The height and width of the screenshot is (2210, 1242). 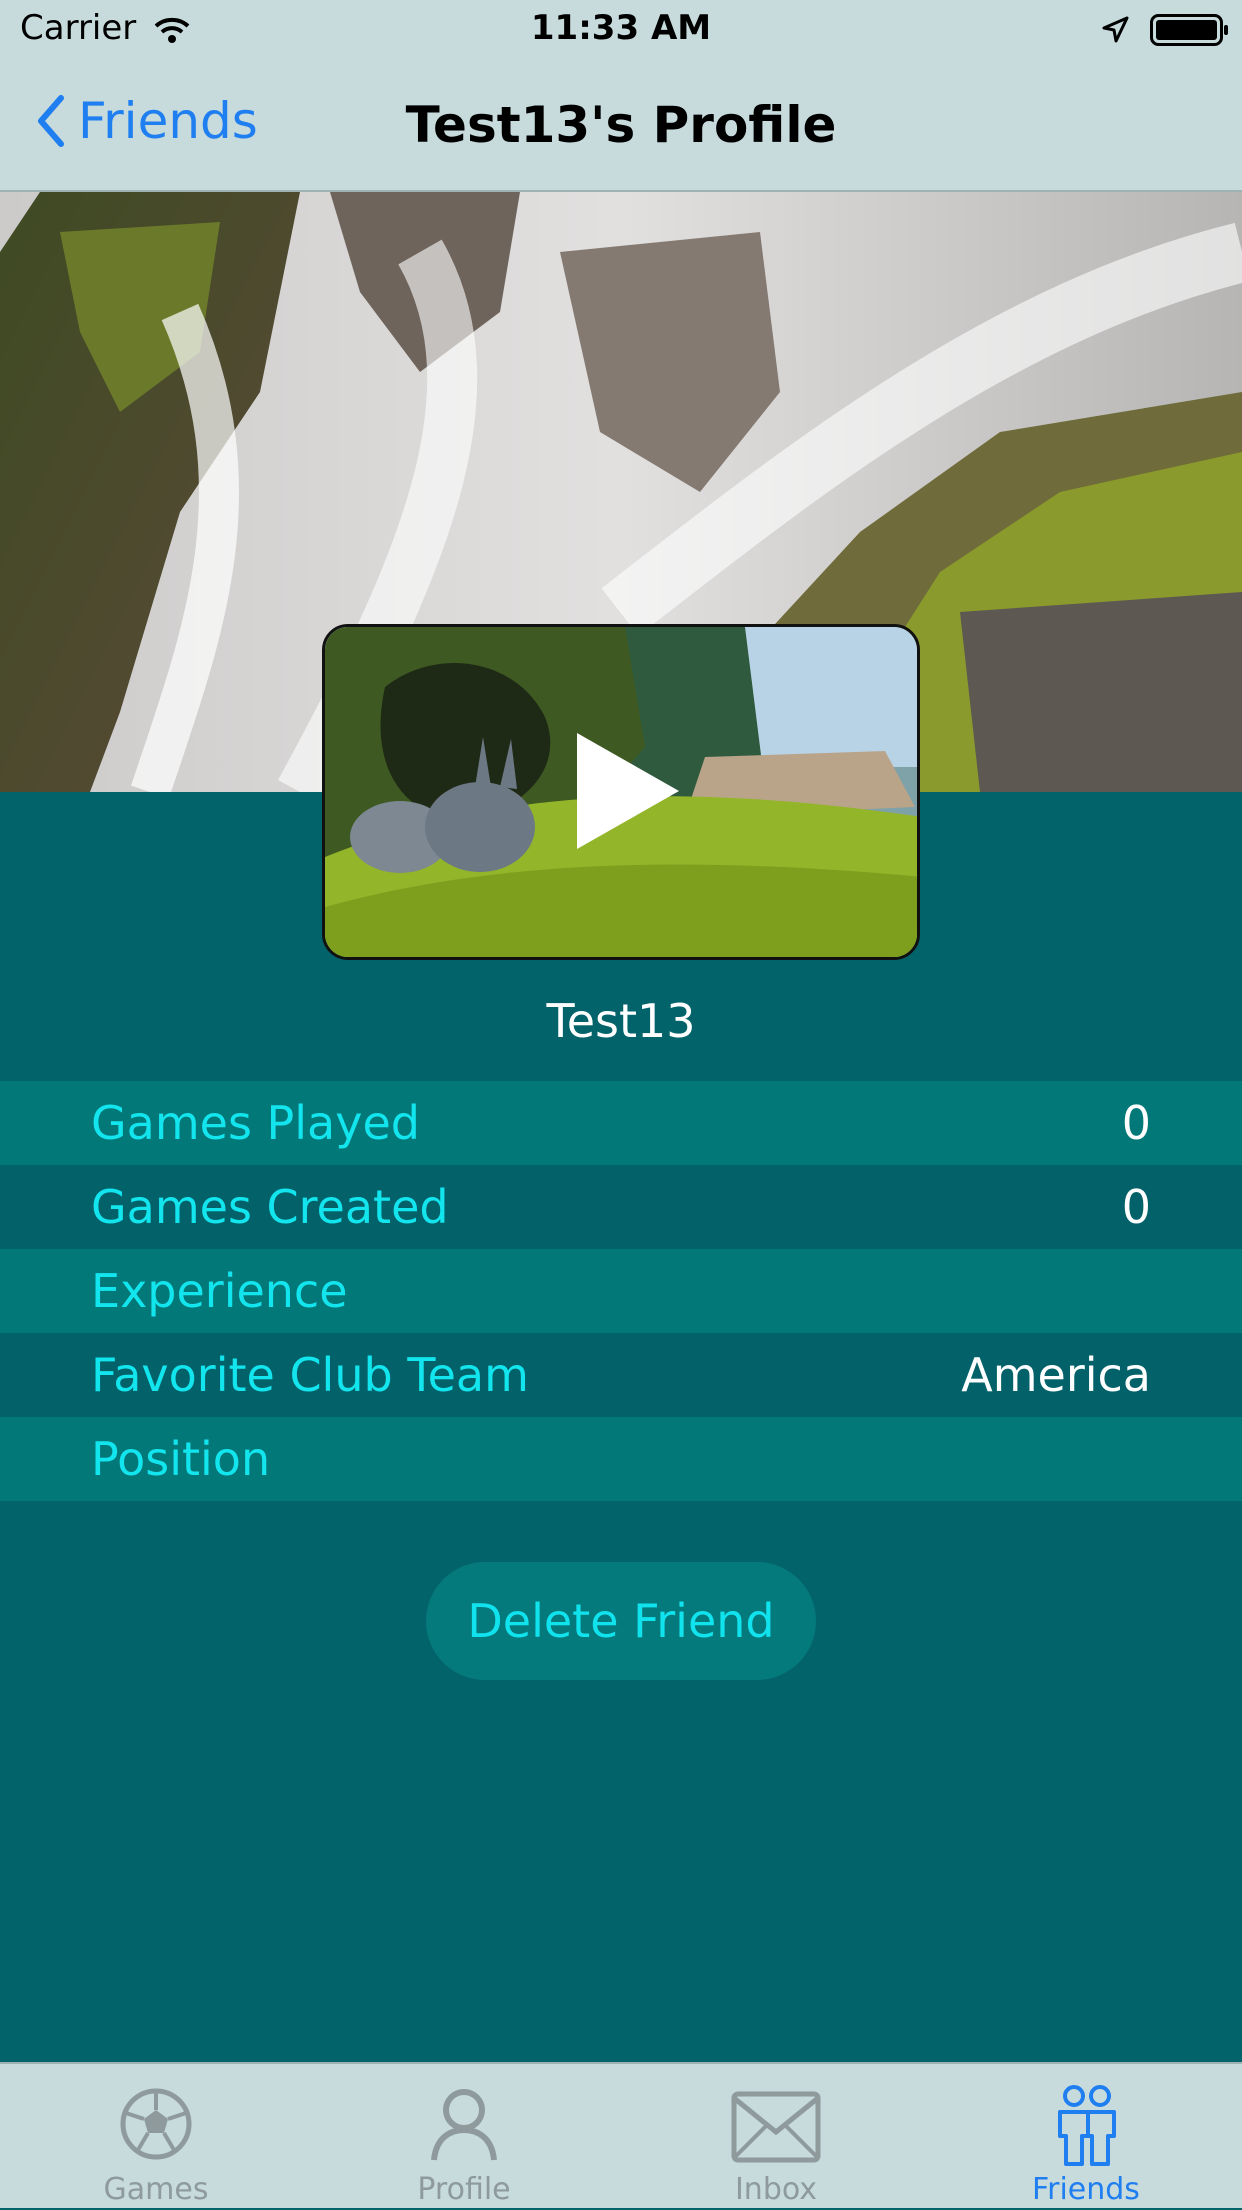 I want to click on stat-label: Experience, so click(x=219, y=1291).